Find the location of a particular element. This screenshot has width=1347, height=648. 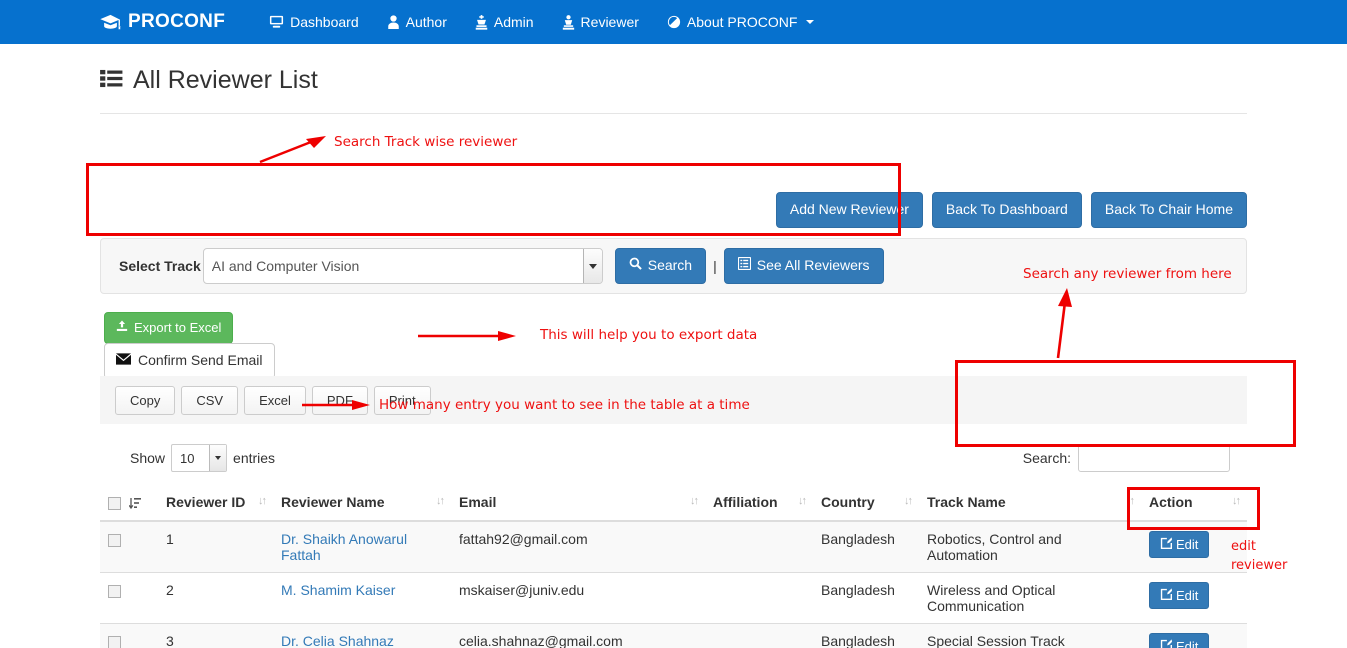

annotation-arrow-search is located at coordinates (1064, 323).